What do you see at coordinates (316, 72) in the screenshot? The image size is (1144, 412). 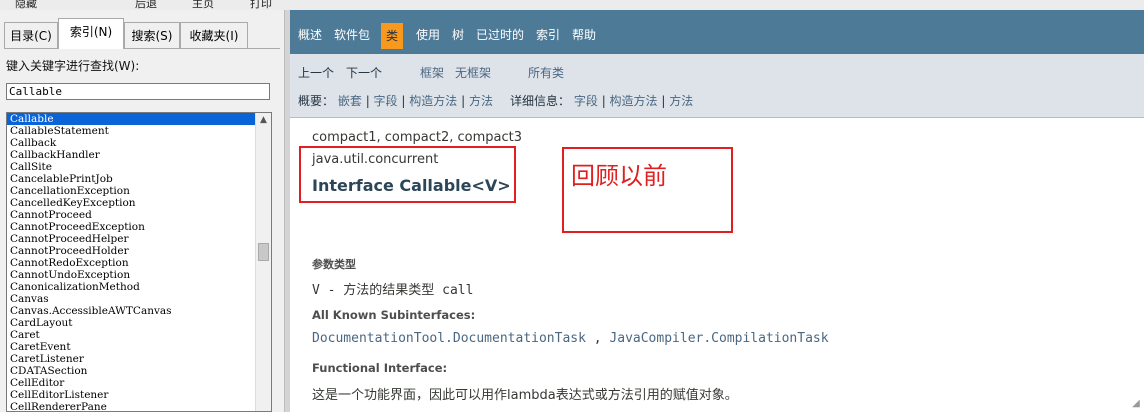 I see `prev-class-link: 上一个` at bounding box center [316, 72].